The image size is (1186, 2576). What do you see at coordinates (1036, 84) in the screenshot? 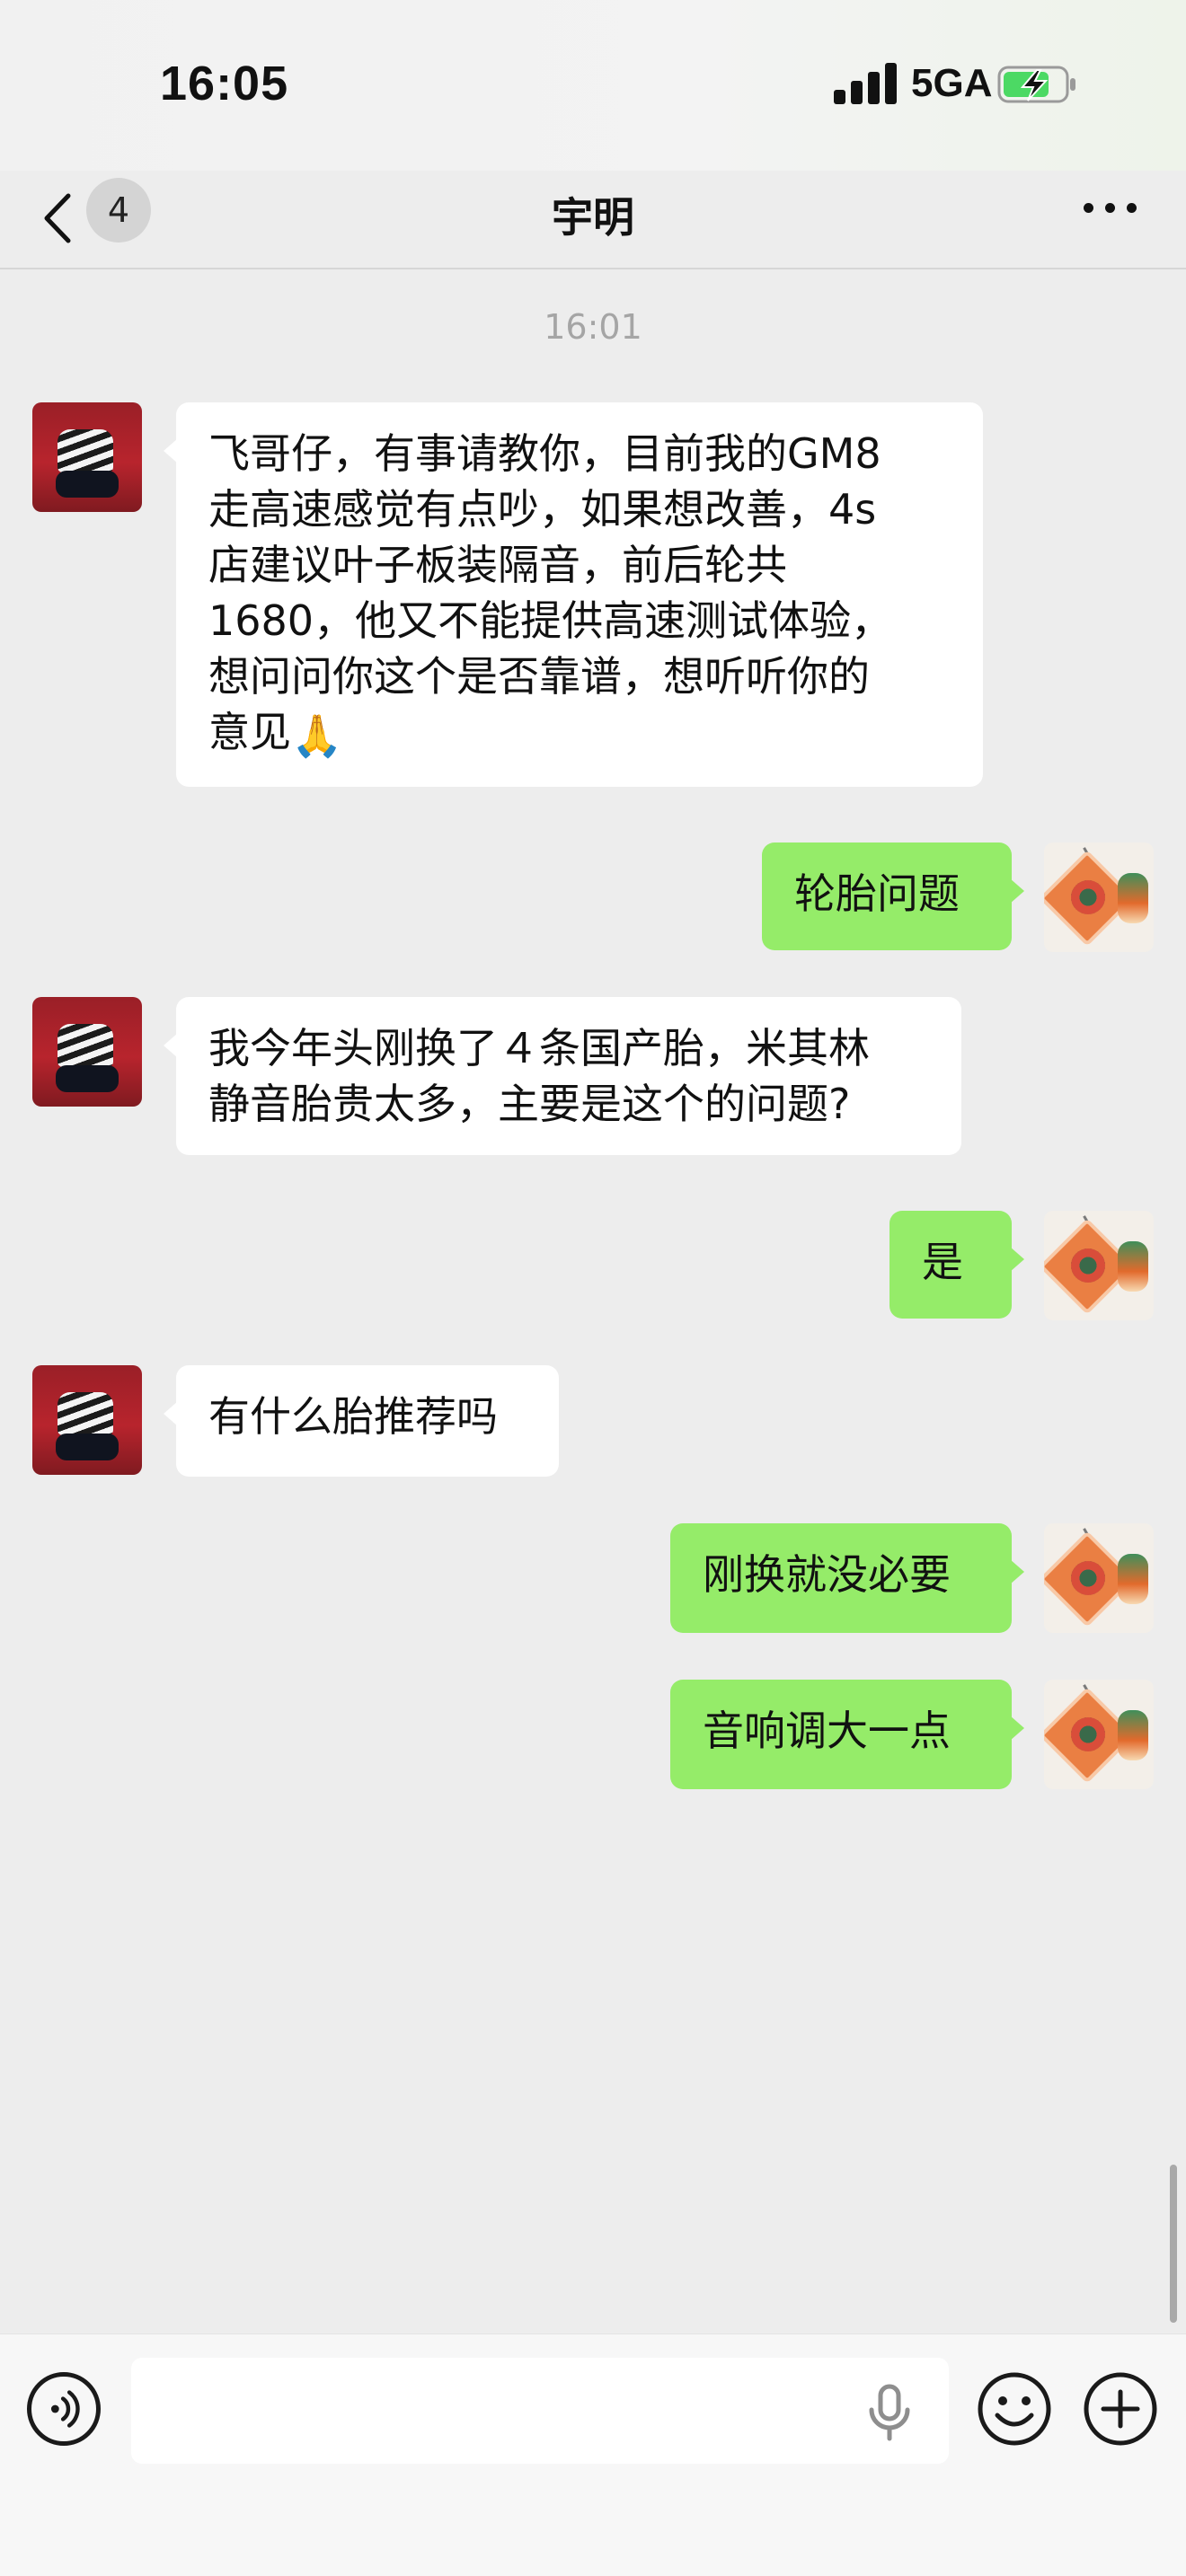
I see `battery-charging-icon` at bounding box center [1036, 84].